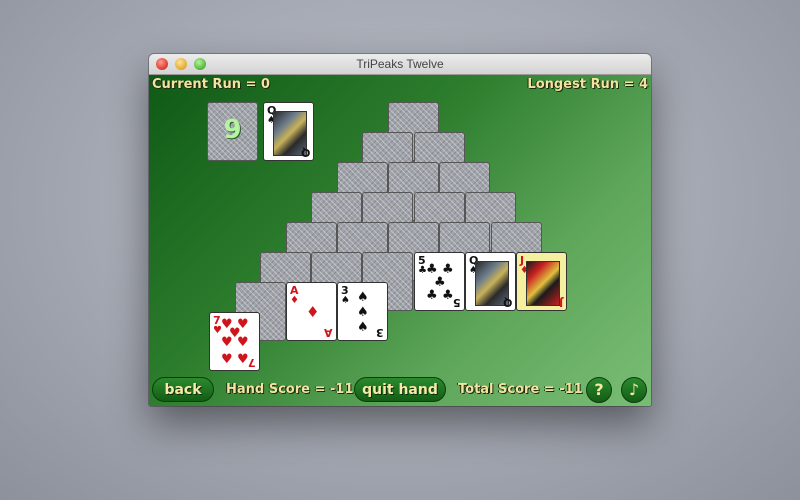 The image size is (800, 500). Describe the element at coordinates (490, 281) in the screenshot. I see `tableau-card-queen-spades: Q ♠ Q` at that location.